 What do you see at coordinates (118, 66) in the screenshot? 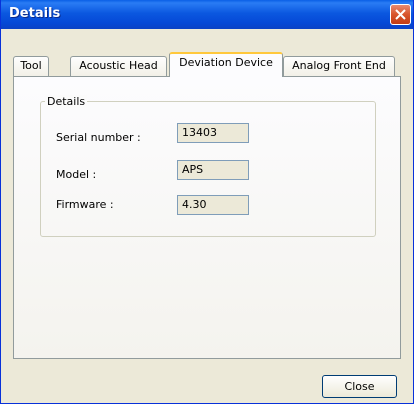
I see `tab-acoustic-head: Acoustic Head` at bounding box center [118, 66].